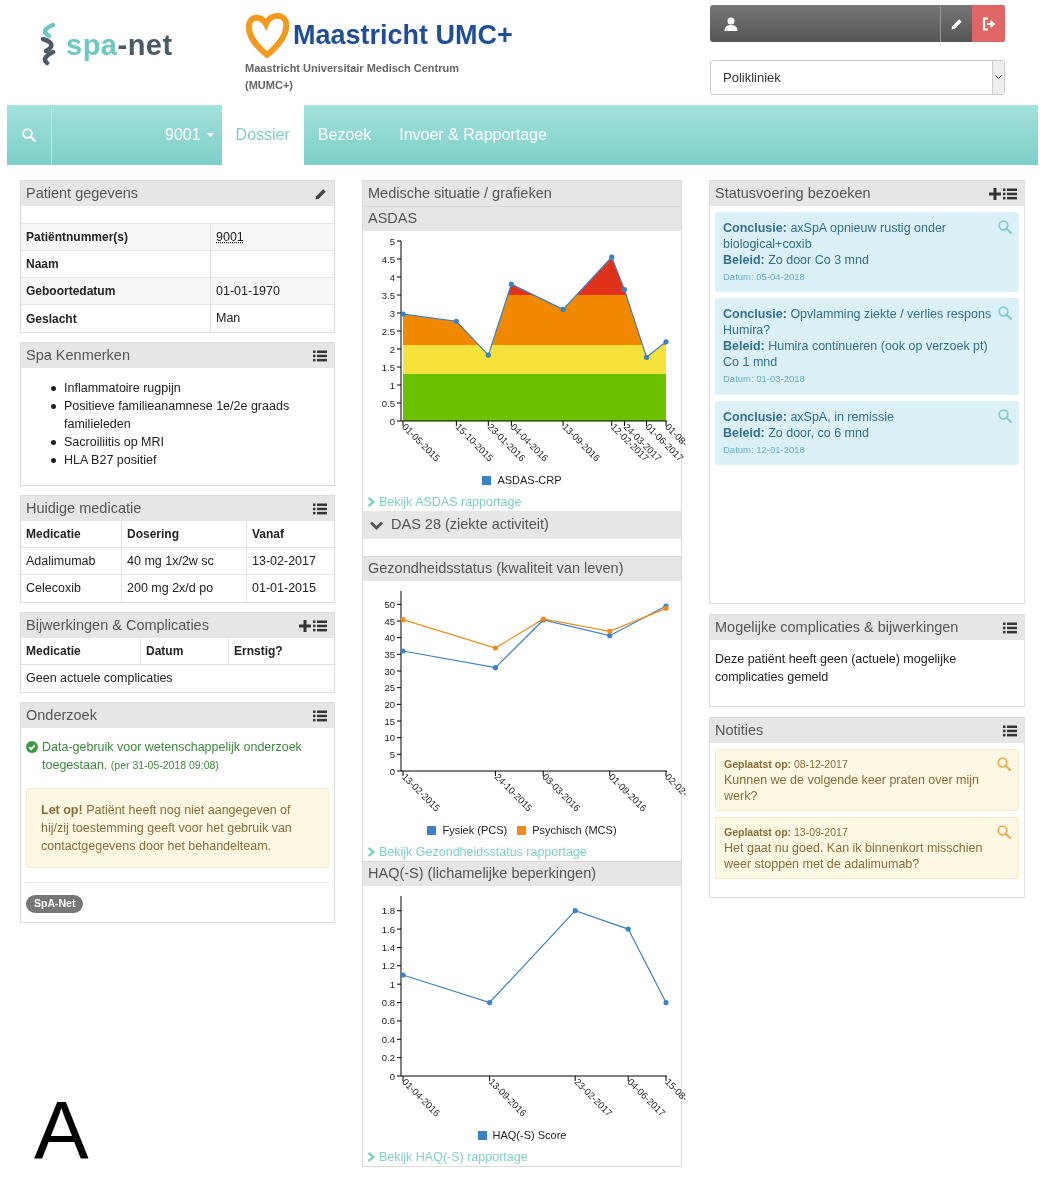 Image resolution: width=1045 pixels, height=1181 pixels. I want to click on visit-date: Datum: 05-04-2018, so click(764, 277).